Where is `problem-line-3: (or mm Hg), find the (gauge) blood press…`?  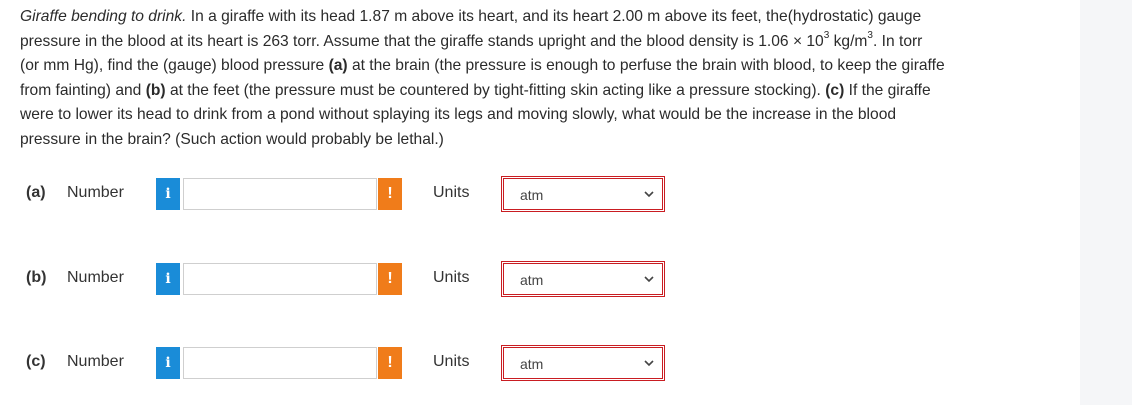
problem-line-3: (or mm Hg), find the (gauge) blood press… is located at coordinates (540, 66).